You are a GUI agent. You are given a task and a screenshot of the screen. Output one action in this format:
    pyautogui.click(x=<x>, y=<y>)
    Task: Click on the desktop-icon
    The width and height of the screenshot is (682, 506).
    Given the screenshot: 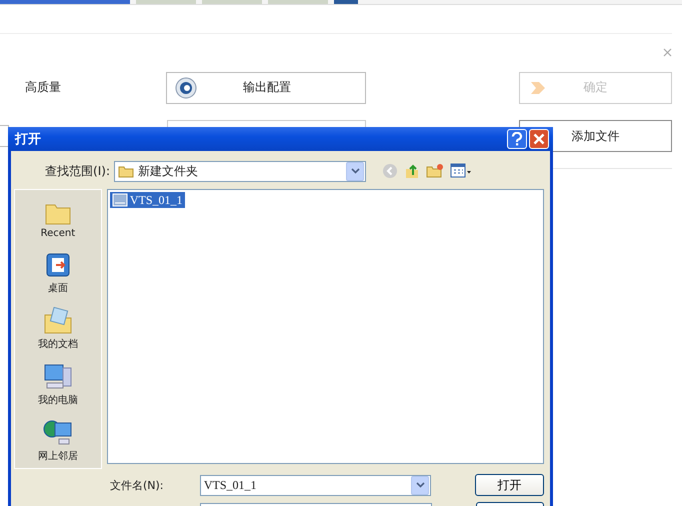 What is the action you would take?
    pyautogui.click(x=58, y=265)
    